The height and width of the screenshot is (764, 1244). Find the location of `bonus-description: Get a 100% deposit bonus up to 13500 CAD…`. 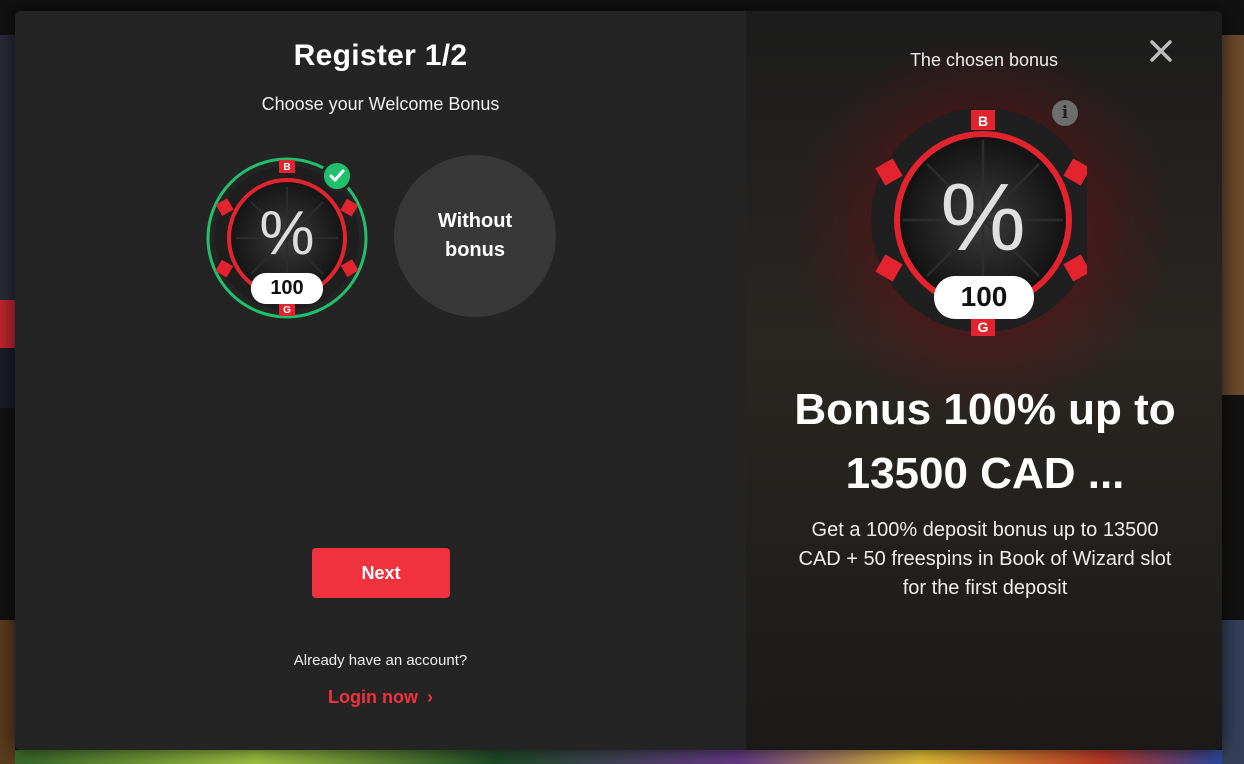

bonus-description: Get a 100% deposit bonus up to 13500 CAD… is located at coordinates (985, 559).